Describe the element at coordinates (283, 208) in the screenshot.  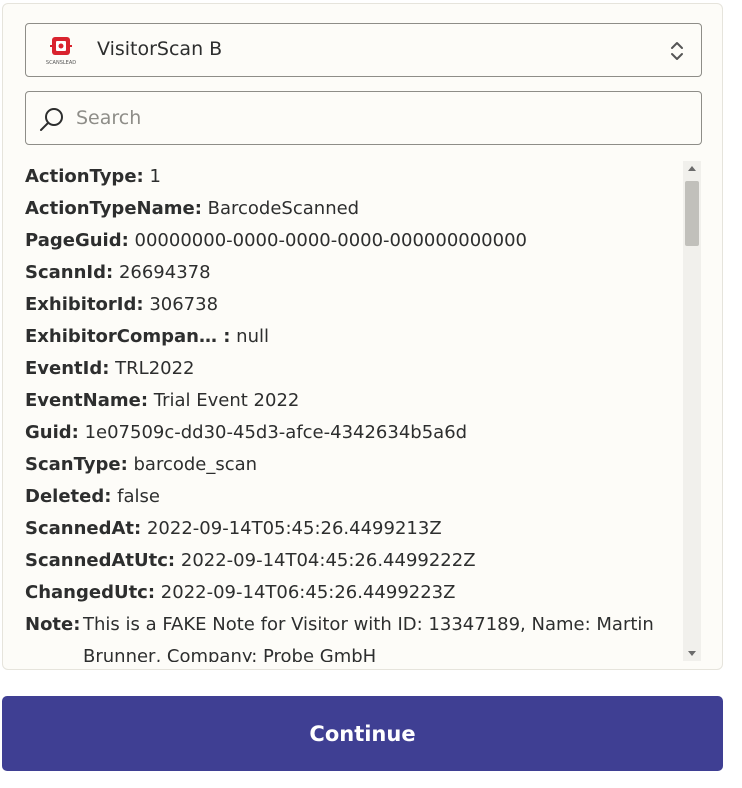
I see `field-value: BarcodeScanned` at that location.